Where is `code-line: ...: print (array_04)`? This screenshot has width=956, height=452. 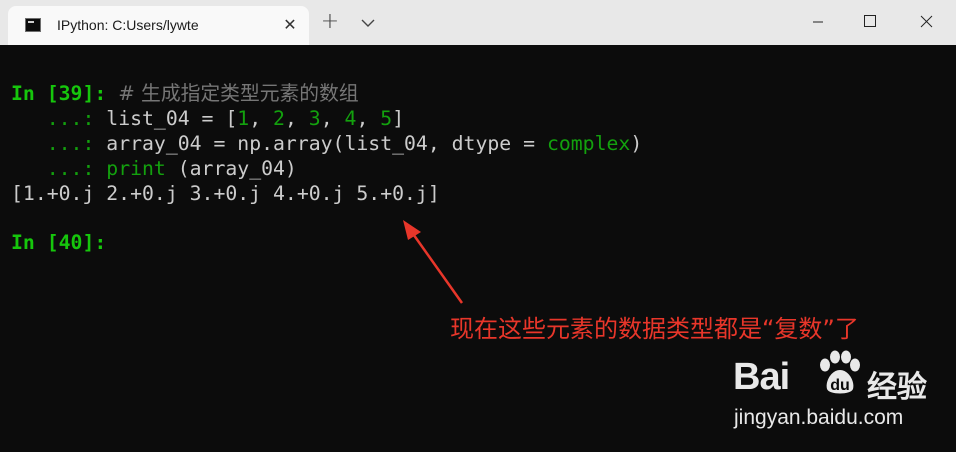
code-line: ...: print (array_04) is located at coordinates (154, 169).